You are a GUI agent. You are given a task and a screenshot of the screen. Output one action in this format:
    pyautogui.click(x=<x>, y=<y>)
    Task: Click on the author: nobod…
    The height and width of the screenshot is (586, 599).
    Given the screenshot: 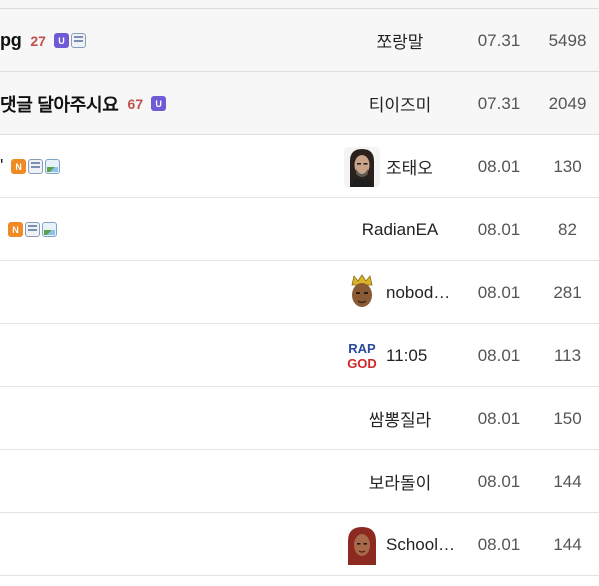 What is the action you would take?
    pyautogui.click(x=404, y=292)
    